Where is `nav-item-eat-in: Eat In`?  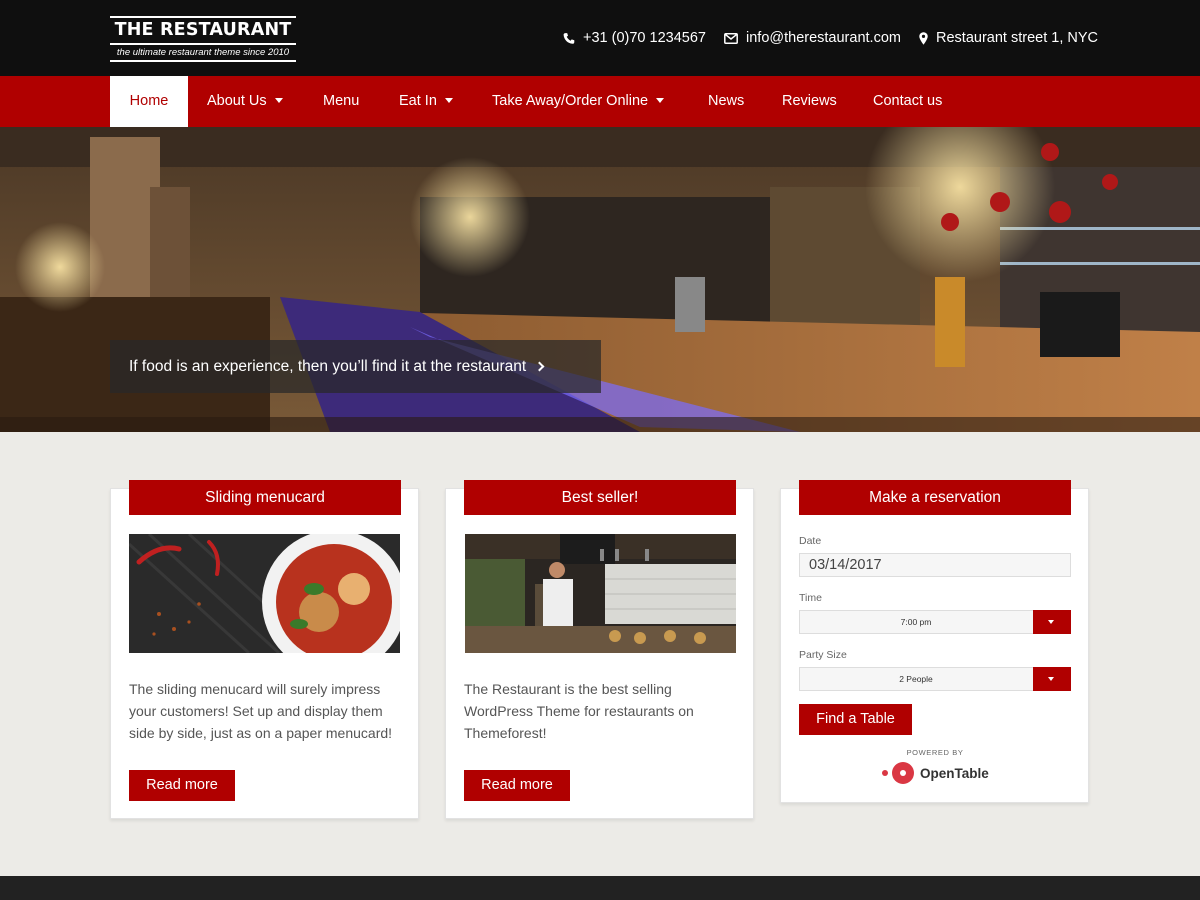
nav-item-eat-in: Eat In is located at coordinates (426, 101).